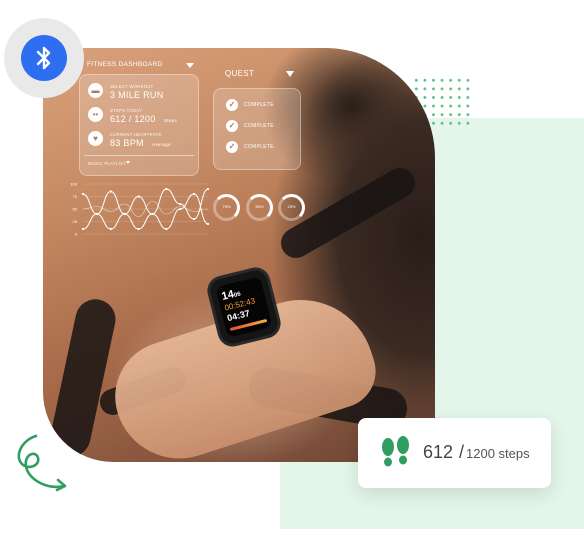  Describe the element at coordinates (139, 155) in the screenshot. I see `divider` at that location.